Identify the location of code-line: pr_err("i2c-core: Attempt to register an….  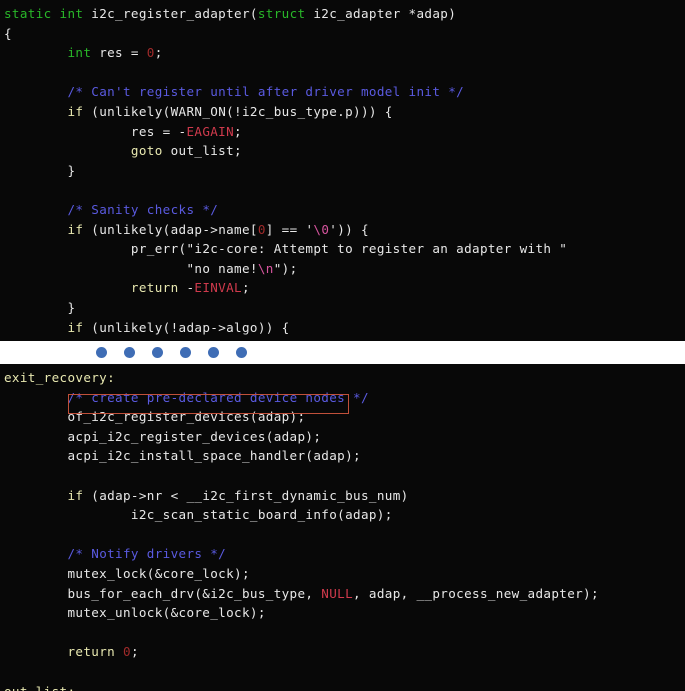
(286, 249).